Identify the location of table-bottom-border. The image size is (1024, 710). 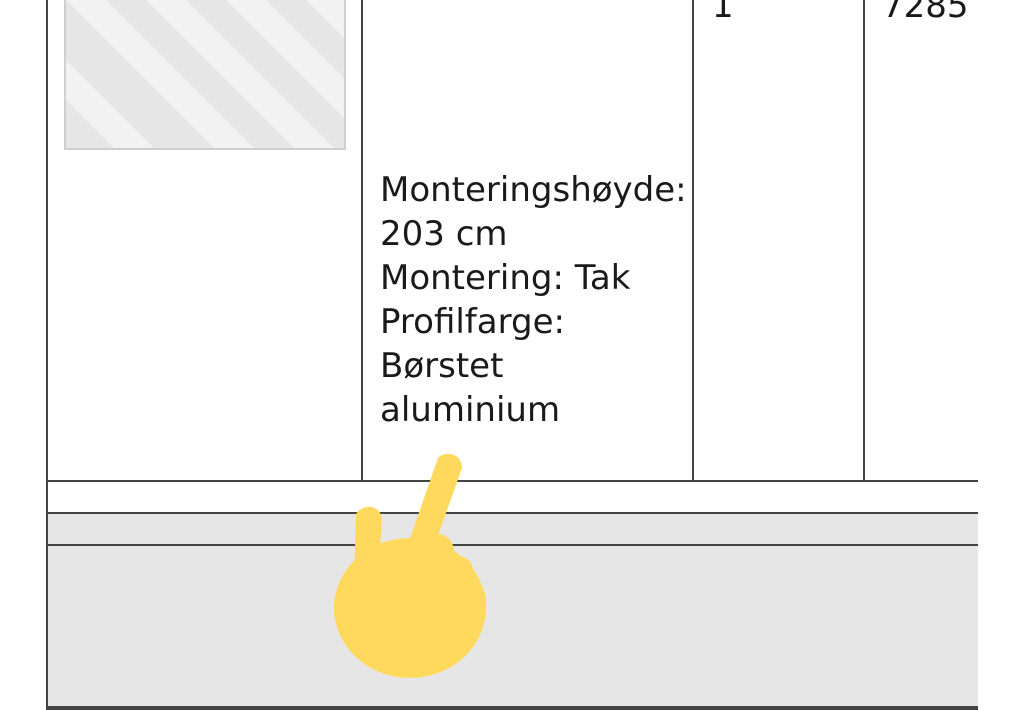
(512, 708).